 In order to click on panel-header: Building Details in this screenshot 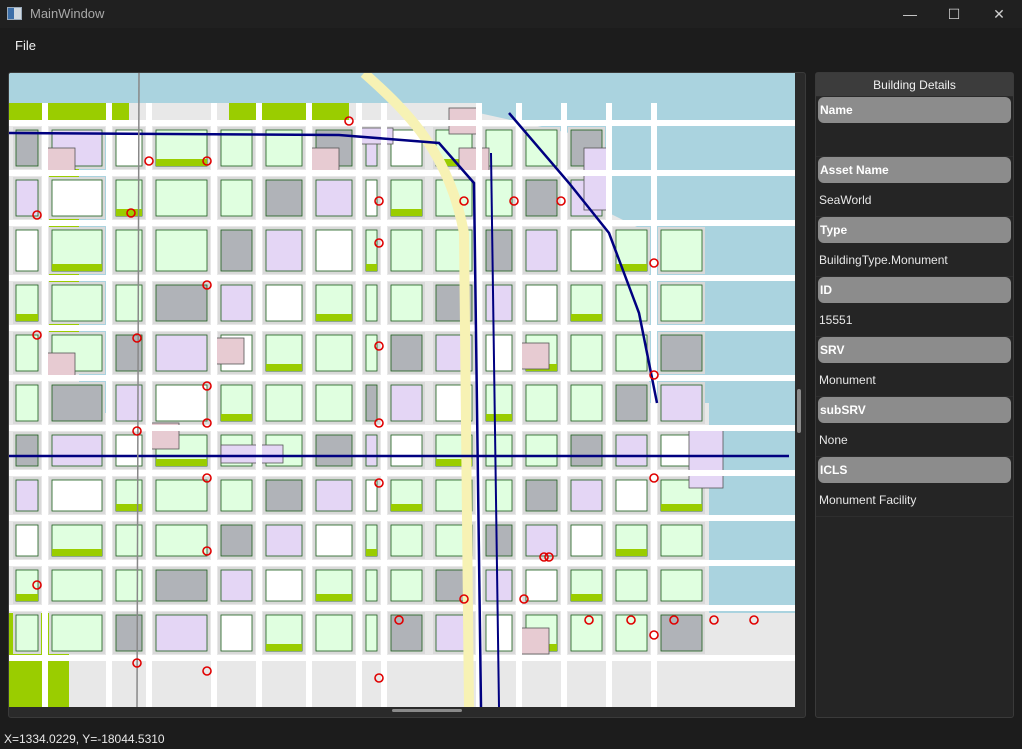, I will do `click(914, 85)`.